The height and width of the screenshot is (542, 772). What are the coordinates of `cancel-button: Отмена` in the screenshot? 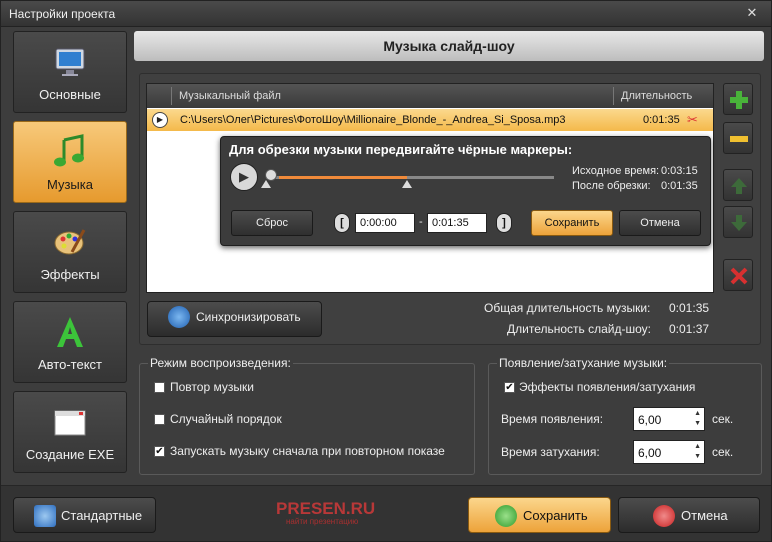 It's located at (689, 515).